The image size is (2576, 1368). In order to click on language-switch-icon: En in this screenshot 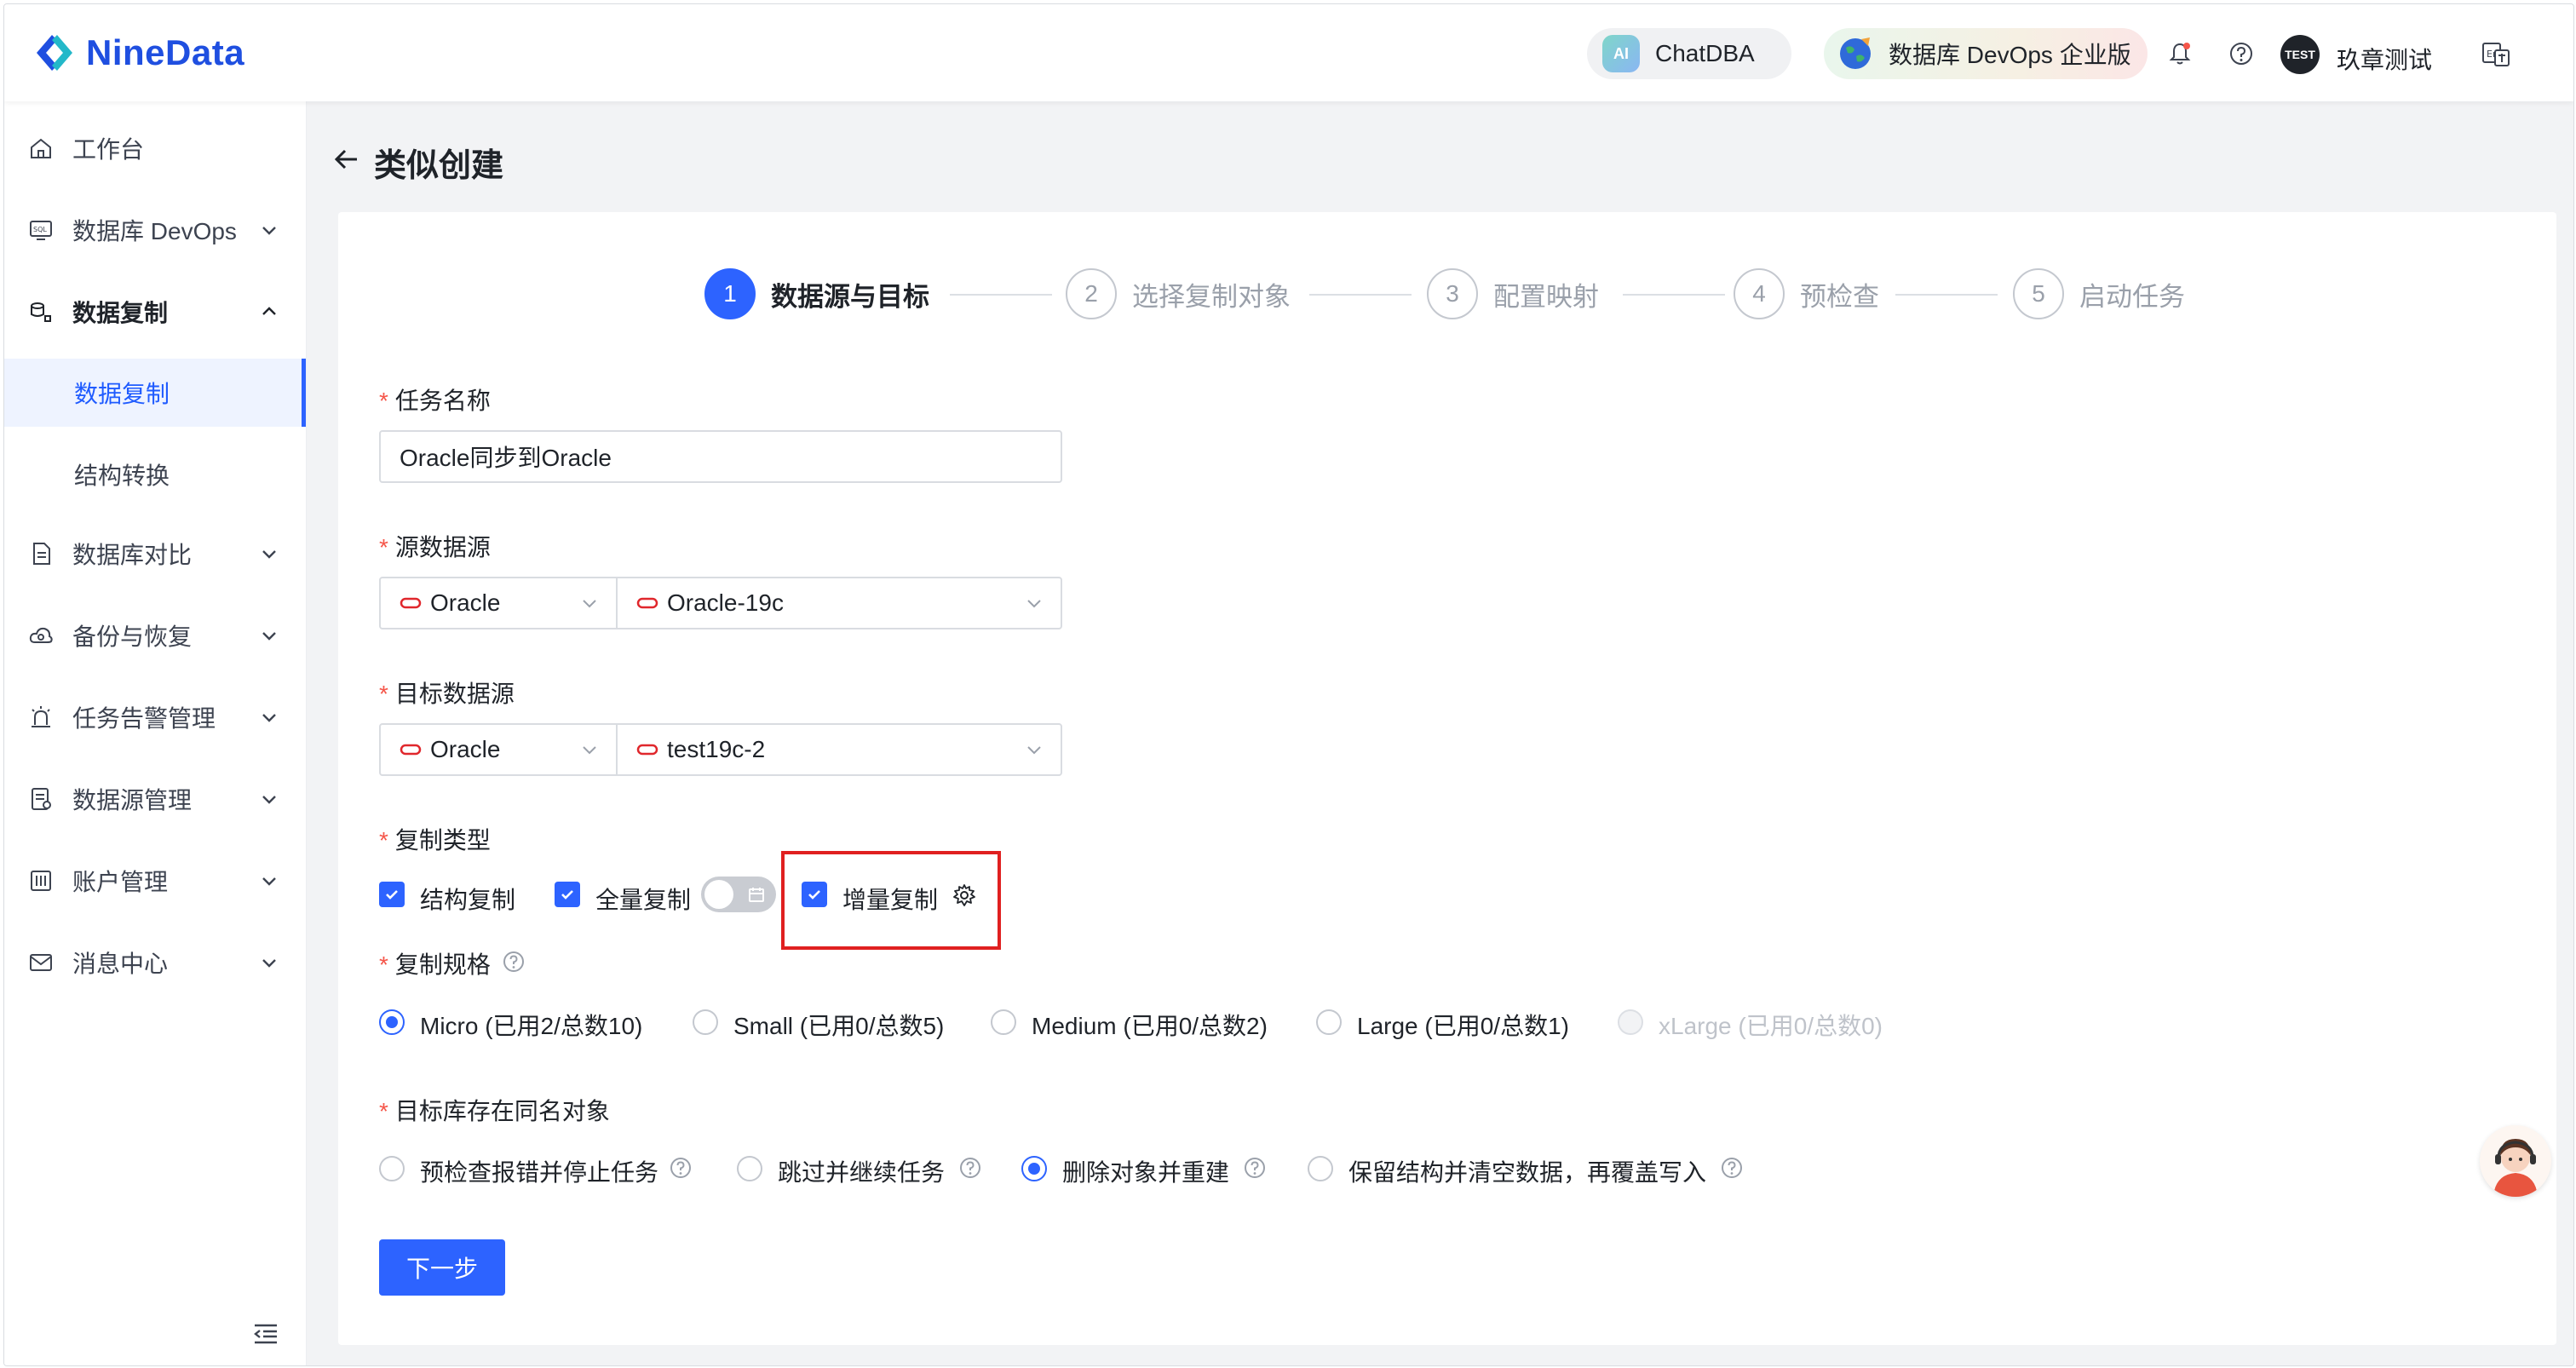, I will do `click(2496, 54)`.